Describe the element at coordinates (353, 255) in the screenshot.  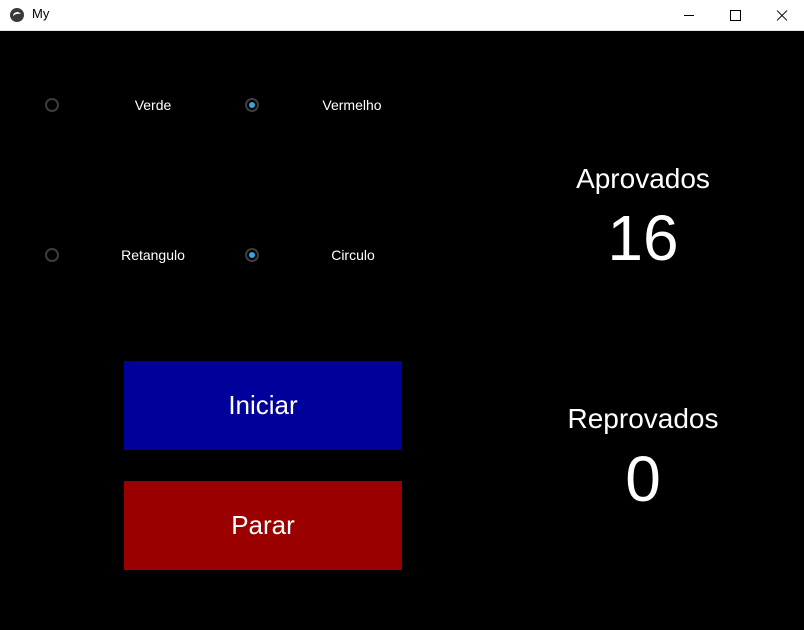
I see `radio-label-circulo: Circulo` at that location.